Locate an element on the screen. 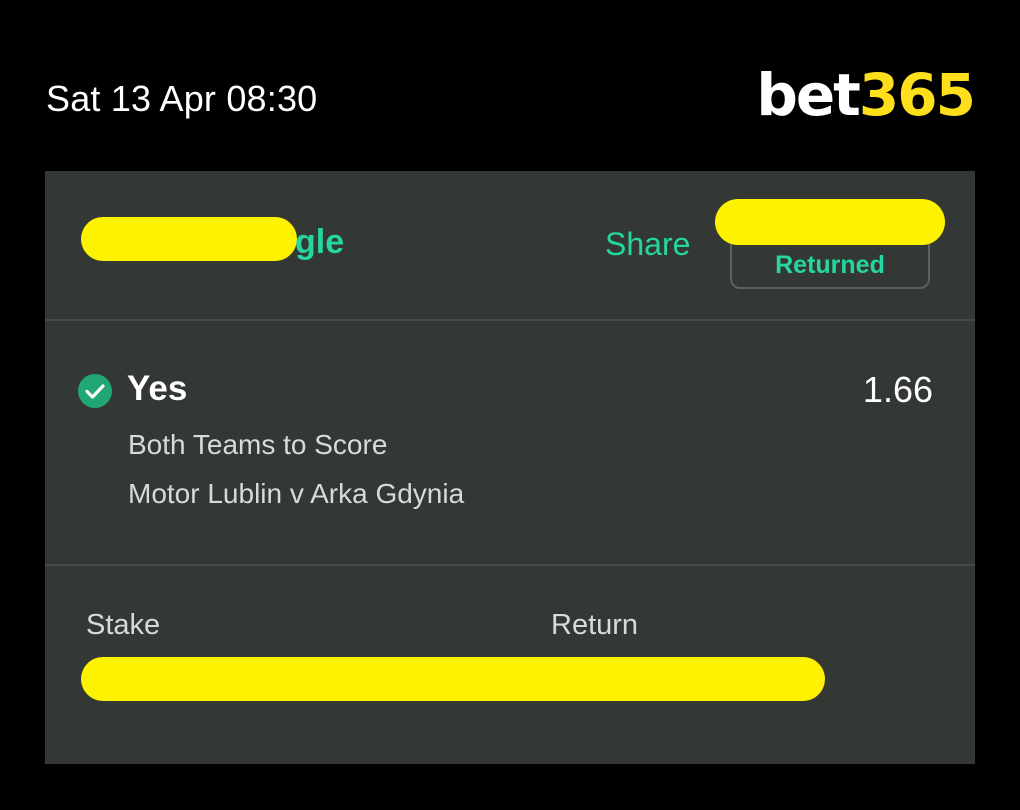 Image resolution: width=1020 pixels, height=810 pixels. redaction-status-top is located at coordinates (830, 222).